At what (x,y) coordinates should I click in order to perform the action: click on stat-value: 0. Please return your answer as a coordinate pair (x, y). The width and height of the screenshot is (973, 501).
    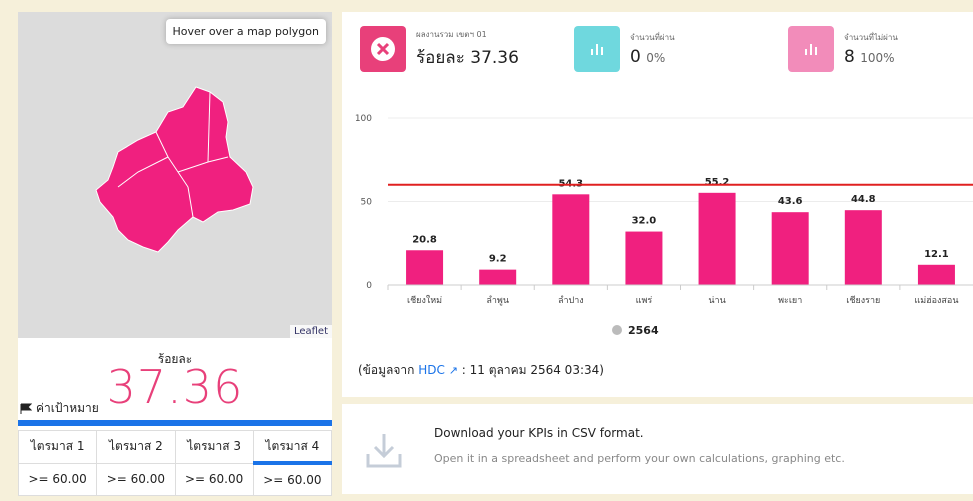
    Looking at the image, I should click on (635, 57).